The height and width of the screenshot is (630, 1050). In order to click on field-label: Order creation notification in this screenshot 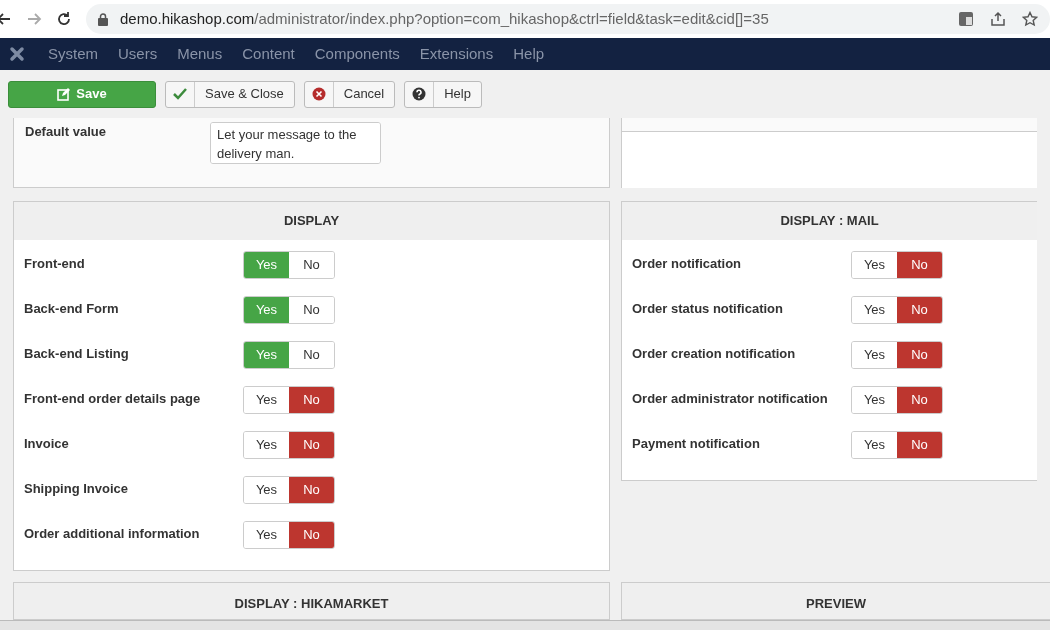, I will do `click(714, 354)`.